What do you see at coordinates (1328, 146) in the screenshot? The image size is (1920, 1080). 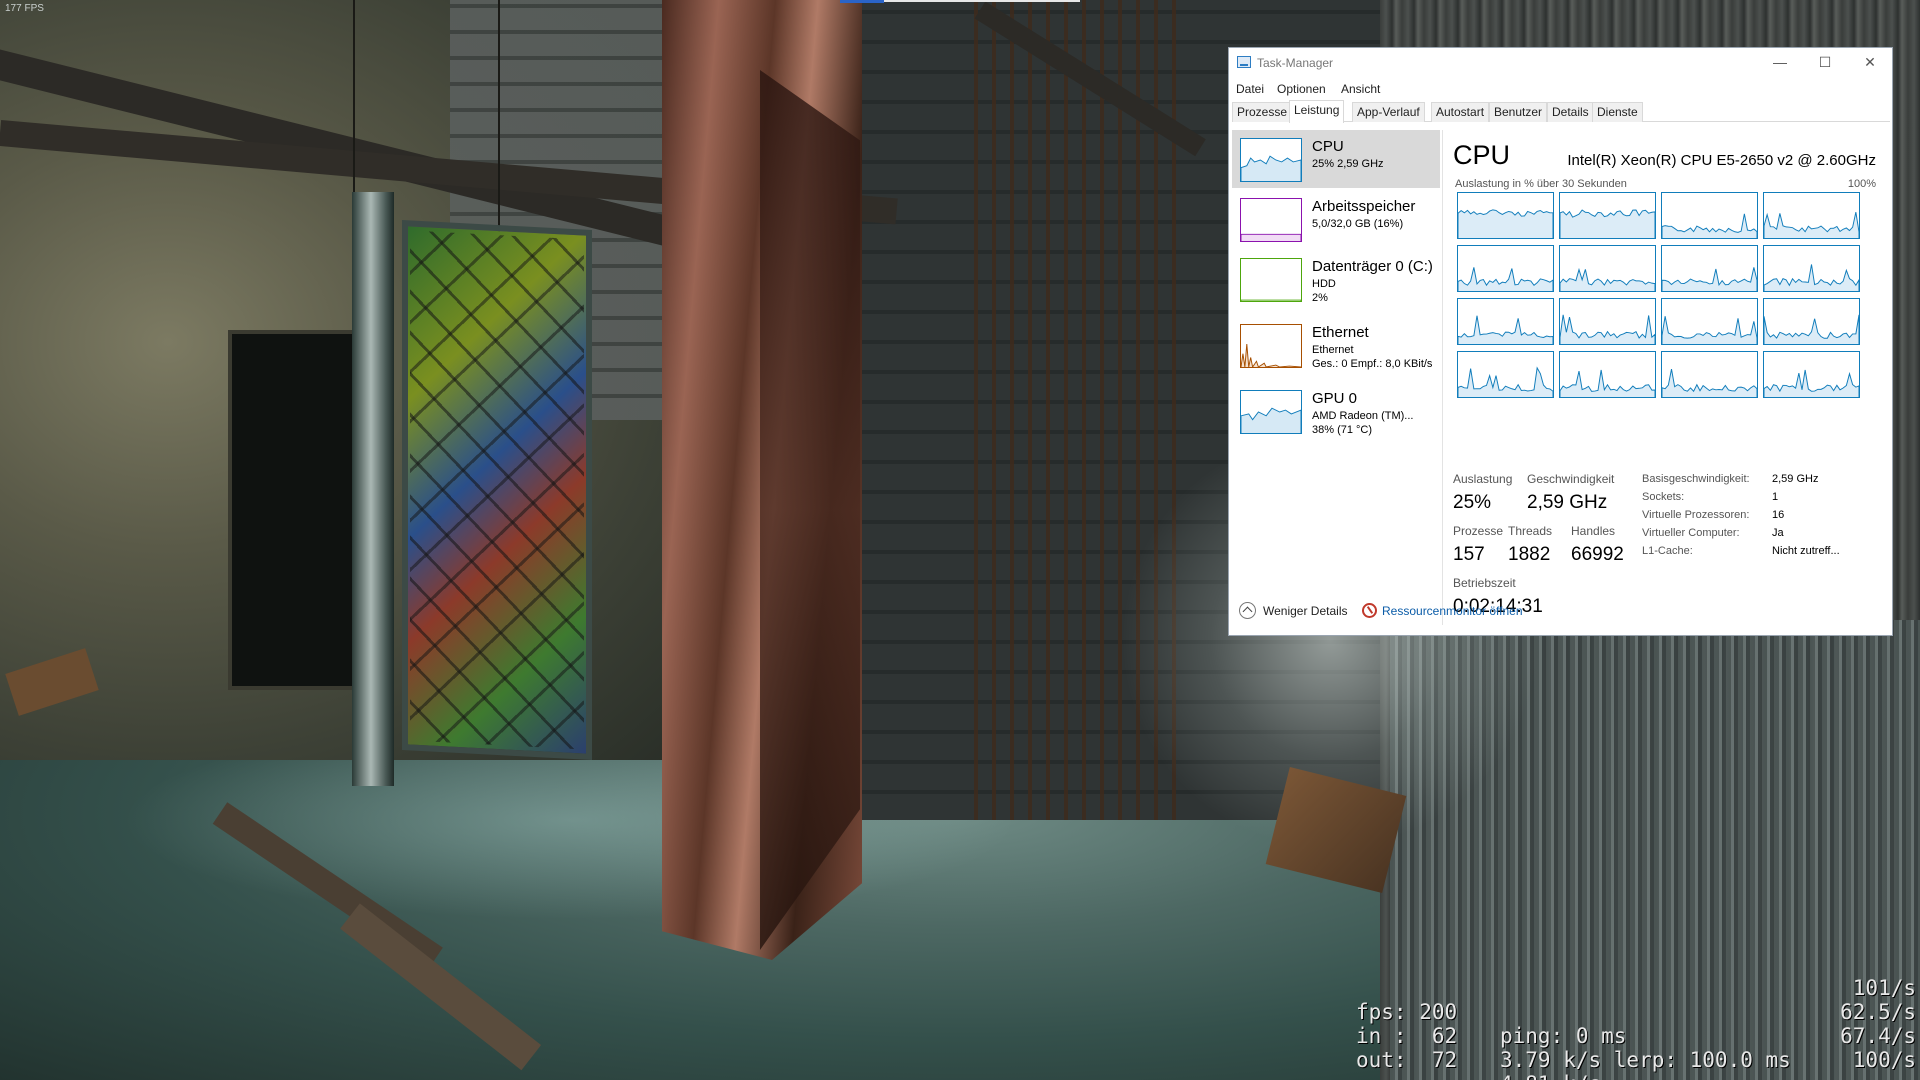 I see `sidebar-name: CPU` at bounding box center [1328, 146].